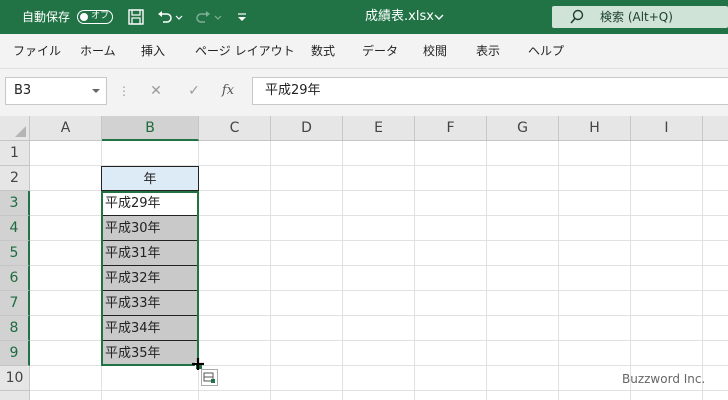 This screenshot has width=728, height=400. Describe the element at coordinates (364, 17) in the screenshot. I see `title-bar: 自動保存 オフ 成績表.xlsx 検索 (Alt+Q)` at that location.